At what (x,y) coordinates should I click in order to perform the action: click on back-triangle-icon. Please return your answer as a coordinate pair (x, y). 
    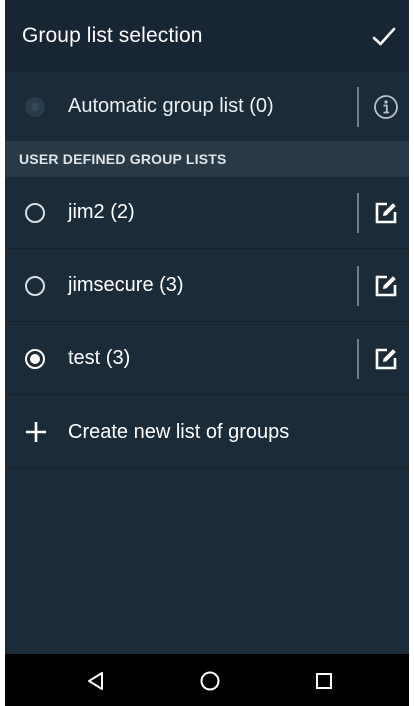
    Looking at the image, I should click on (95, 681).